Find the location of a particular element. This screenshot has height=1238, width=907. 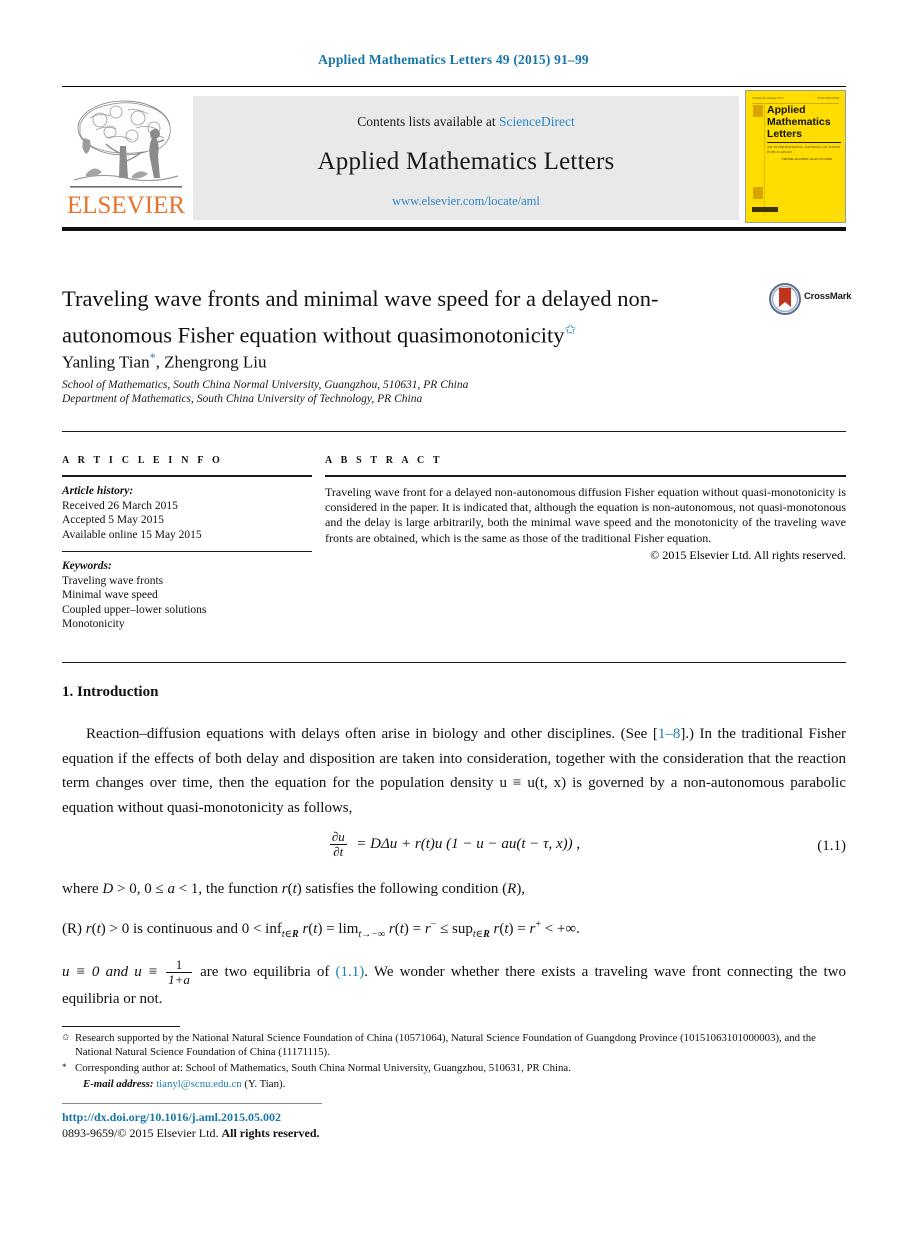

cover-title-line3: Letters is located at coordinates (785, 134).